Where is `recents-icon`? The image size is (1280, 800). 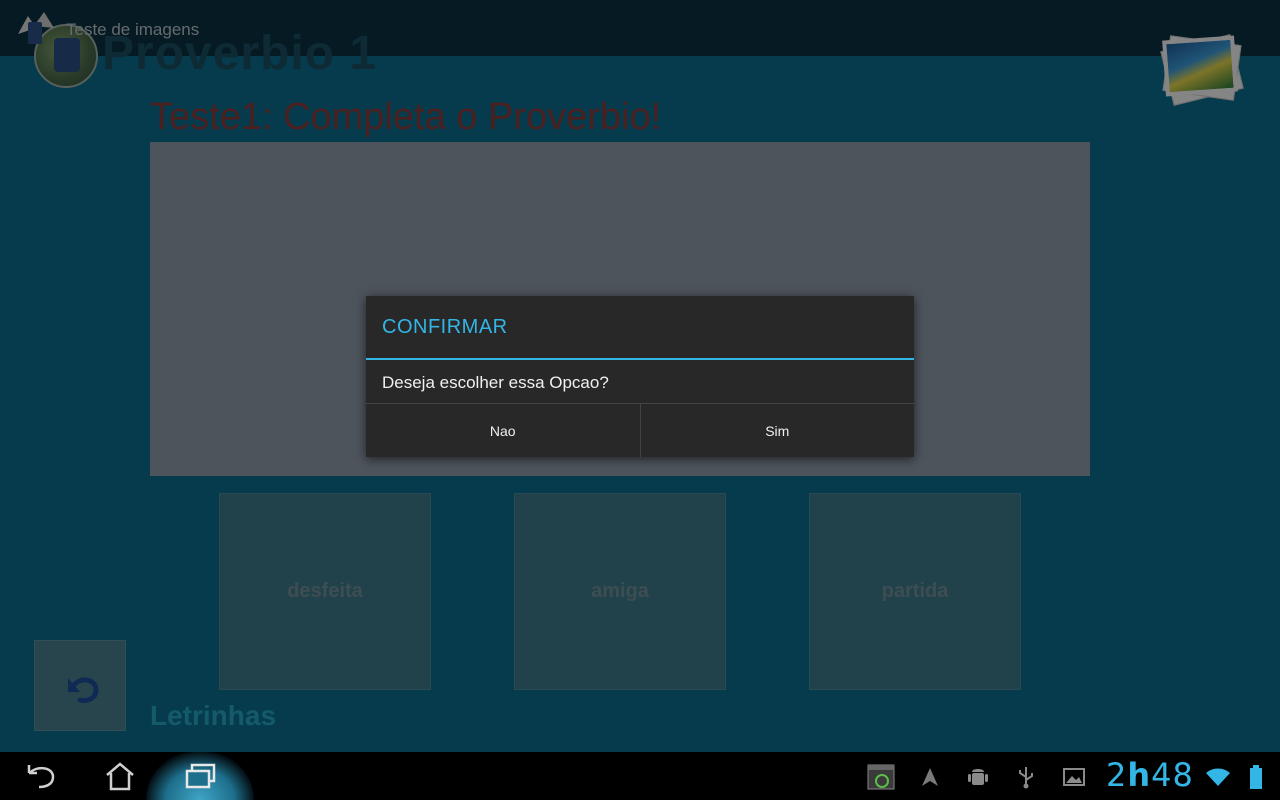 recents-icon is located at coordinates (200, 776).